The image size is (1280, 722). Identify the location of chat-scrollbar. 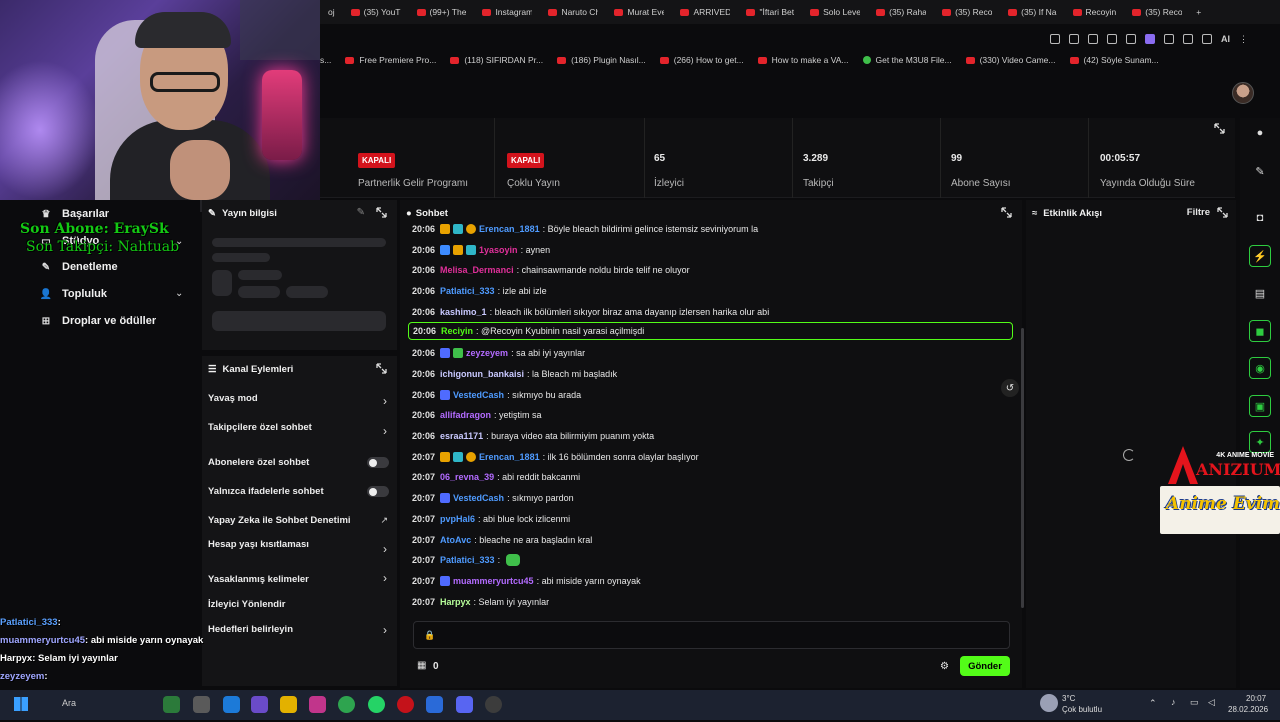
(1022, 468).